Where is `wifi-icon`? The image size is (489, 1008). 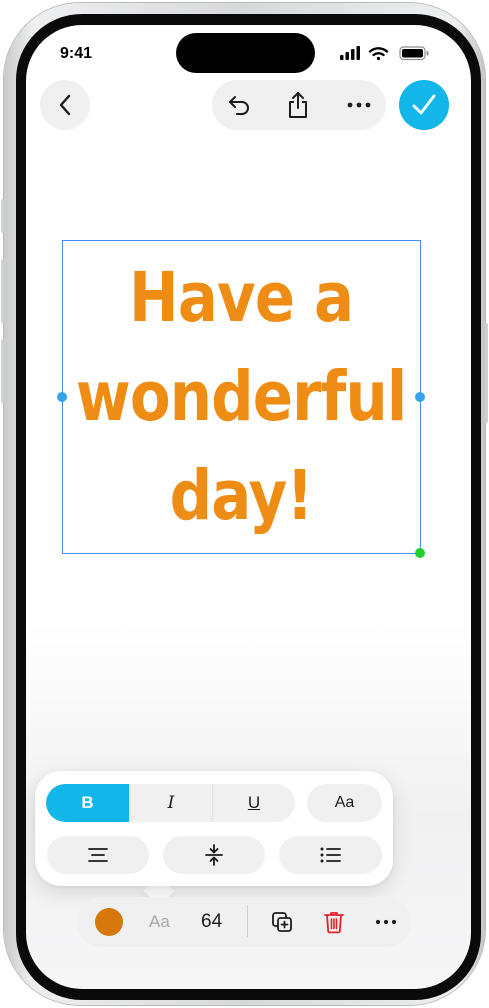
wifi-icon is located at coordinates (378, 54).